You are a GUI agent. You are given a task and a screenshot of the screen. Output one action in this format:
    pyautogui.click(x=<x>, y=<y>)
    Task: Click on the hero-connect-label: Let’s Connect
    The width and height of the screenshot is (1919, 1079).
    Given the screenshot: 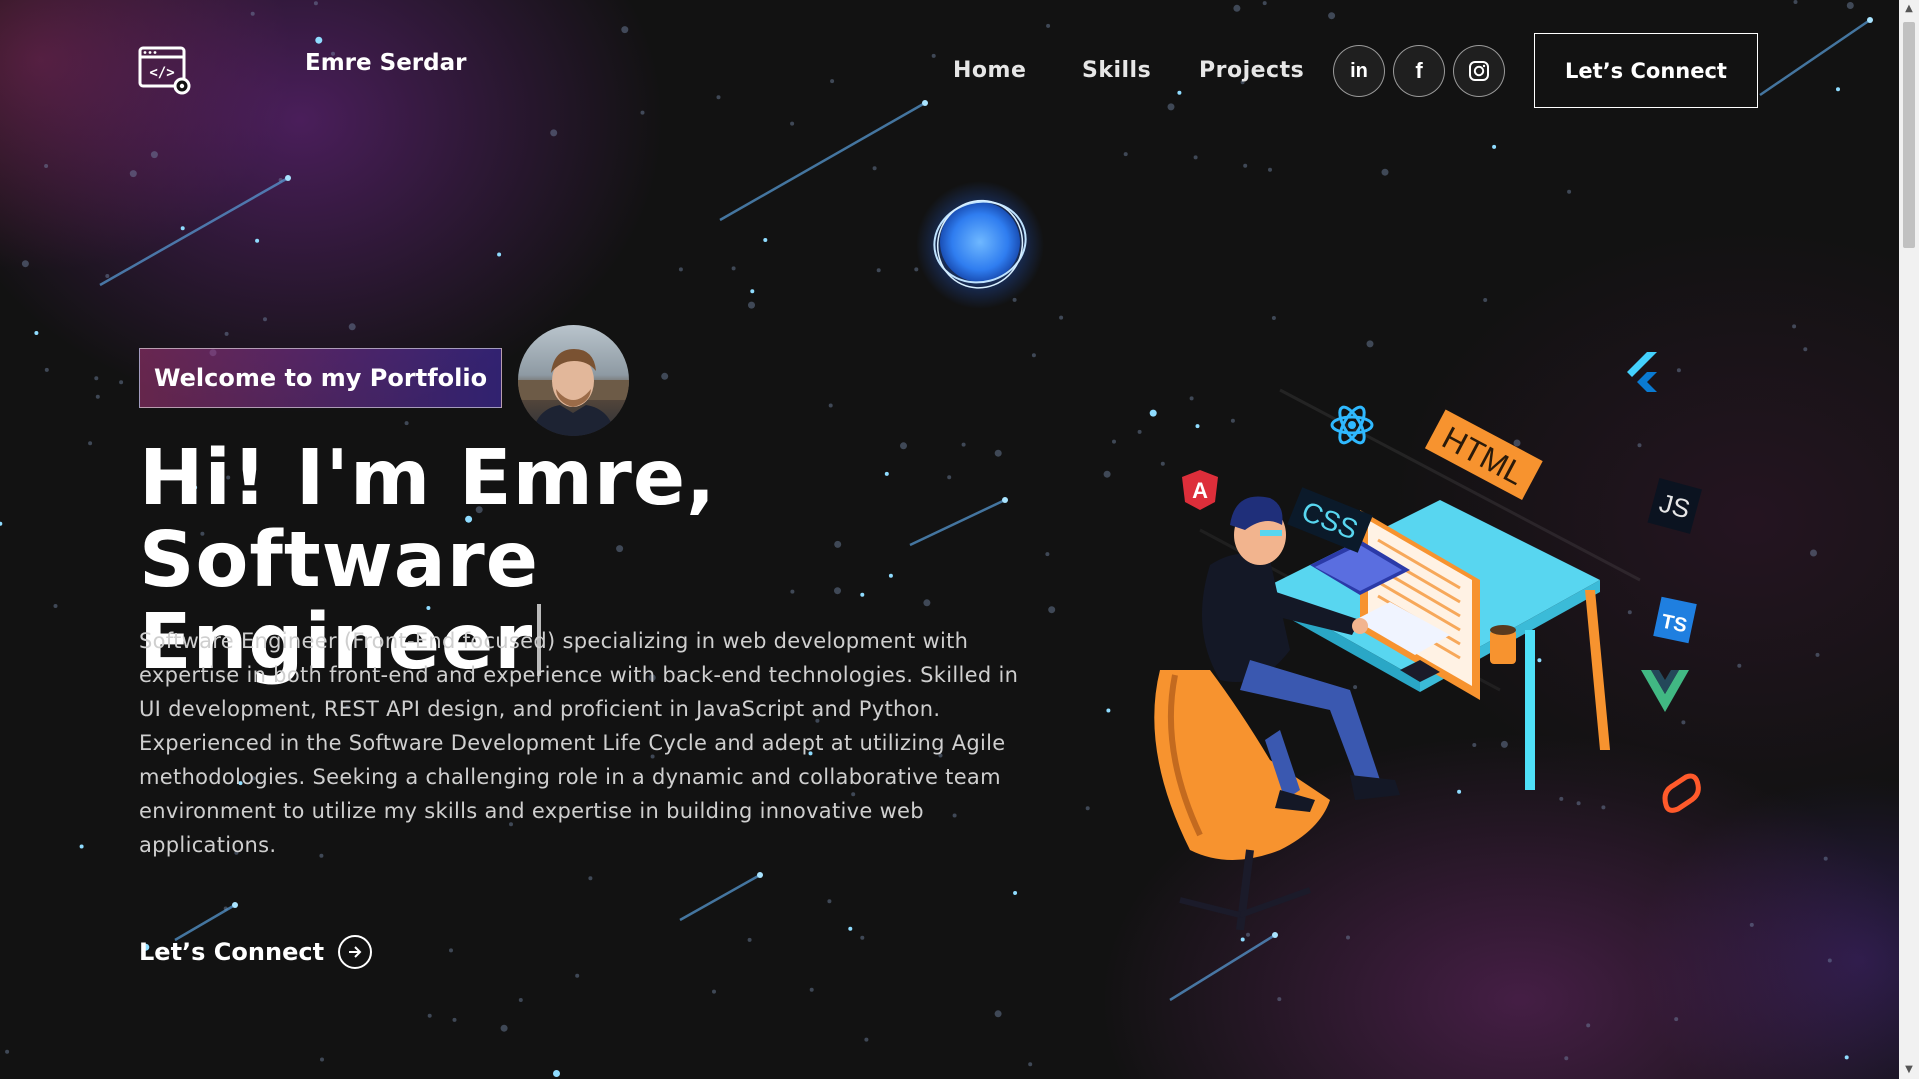 What is the action you would take?
    pyautogui.click(x=232, y=952)
    